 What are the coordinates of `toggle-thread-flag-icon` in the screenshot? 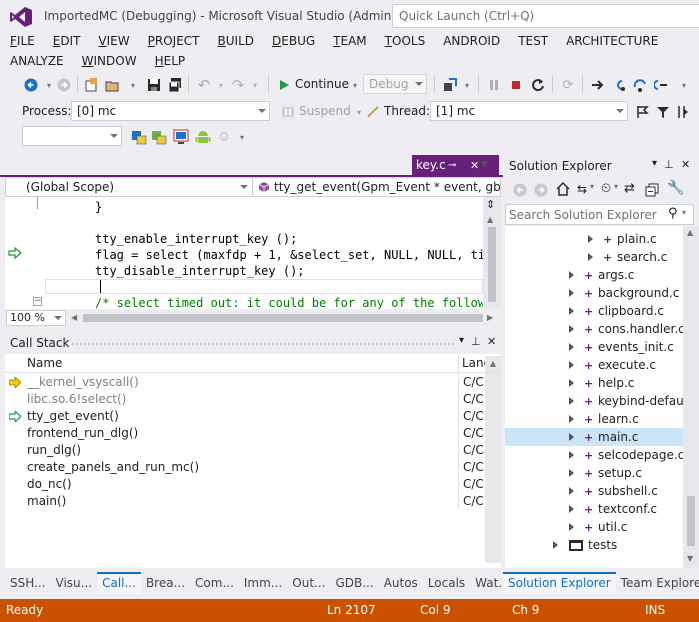 It's located at (643, 112).